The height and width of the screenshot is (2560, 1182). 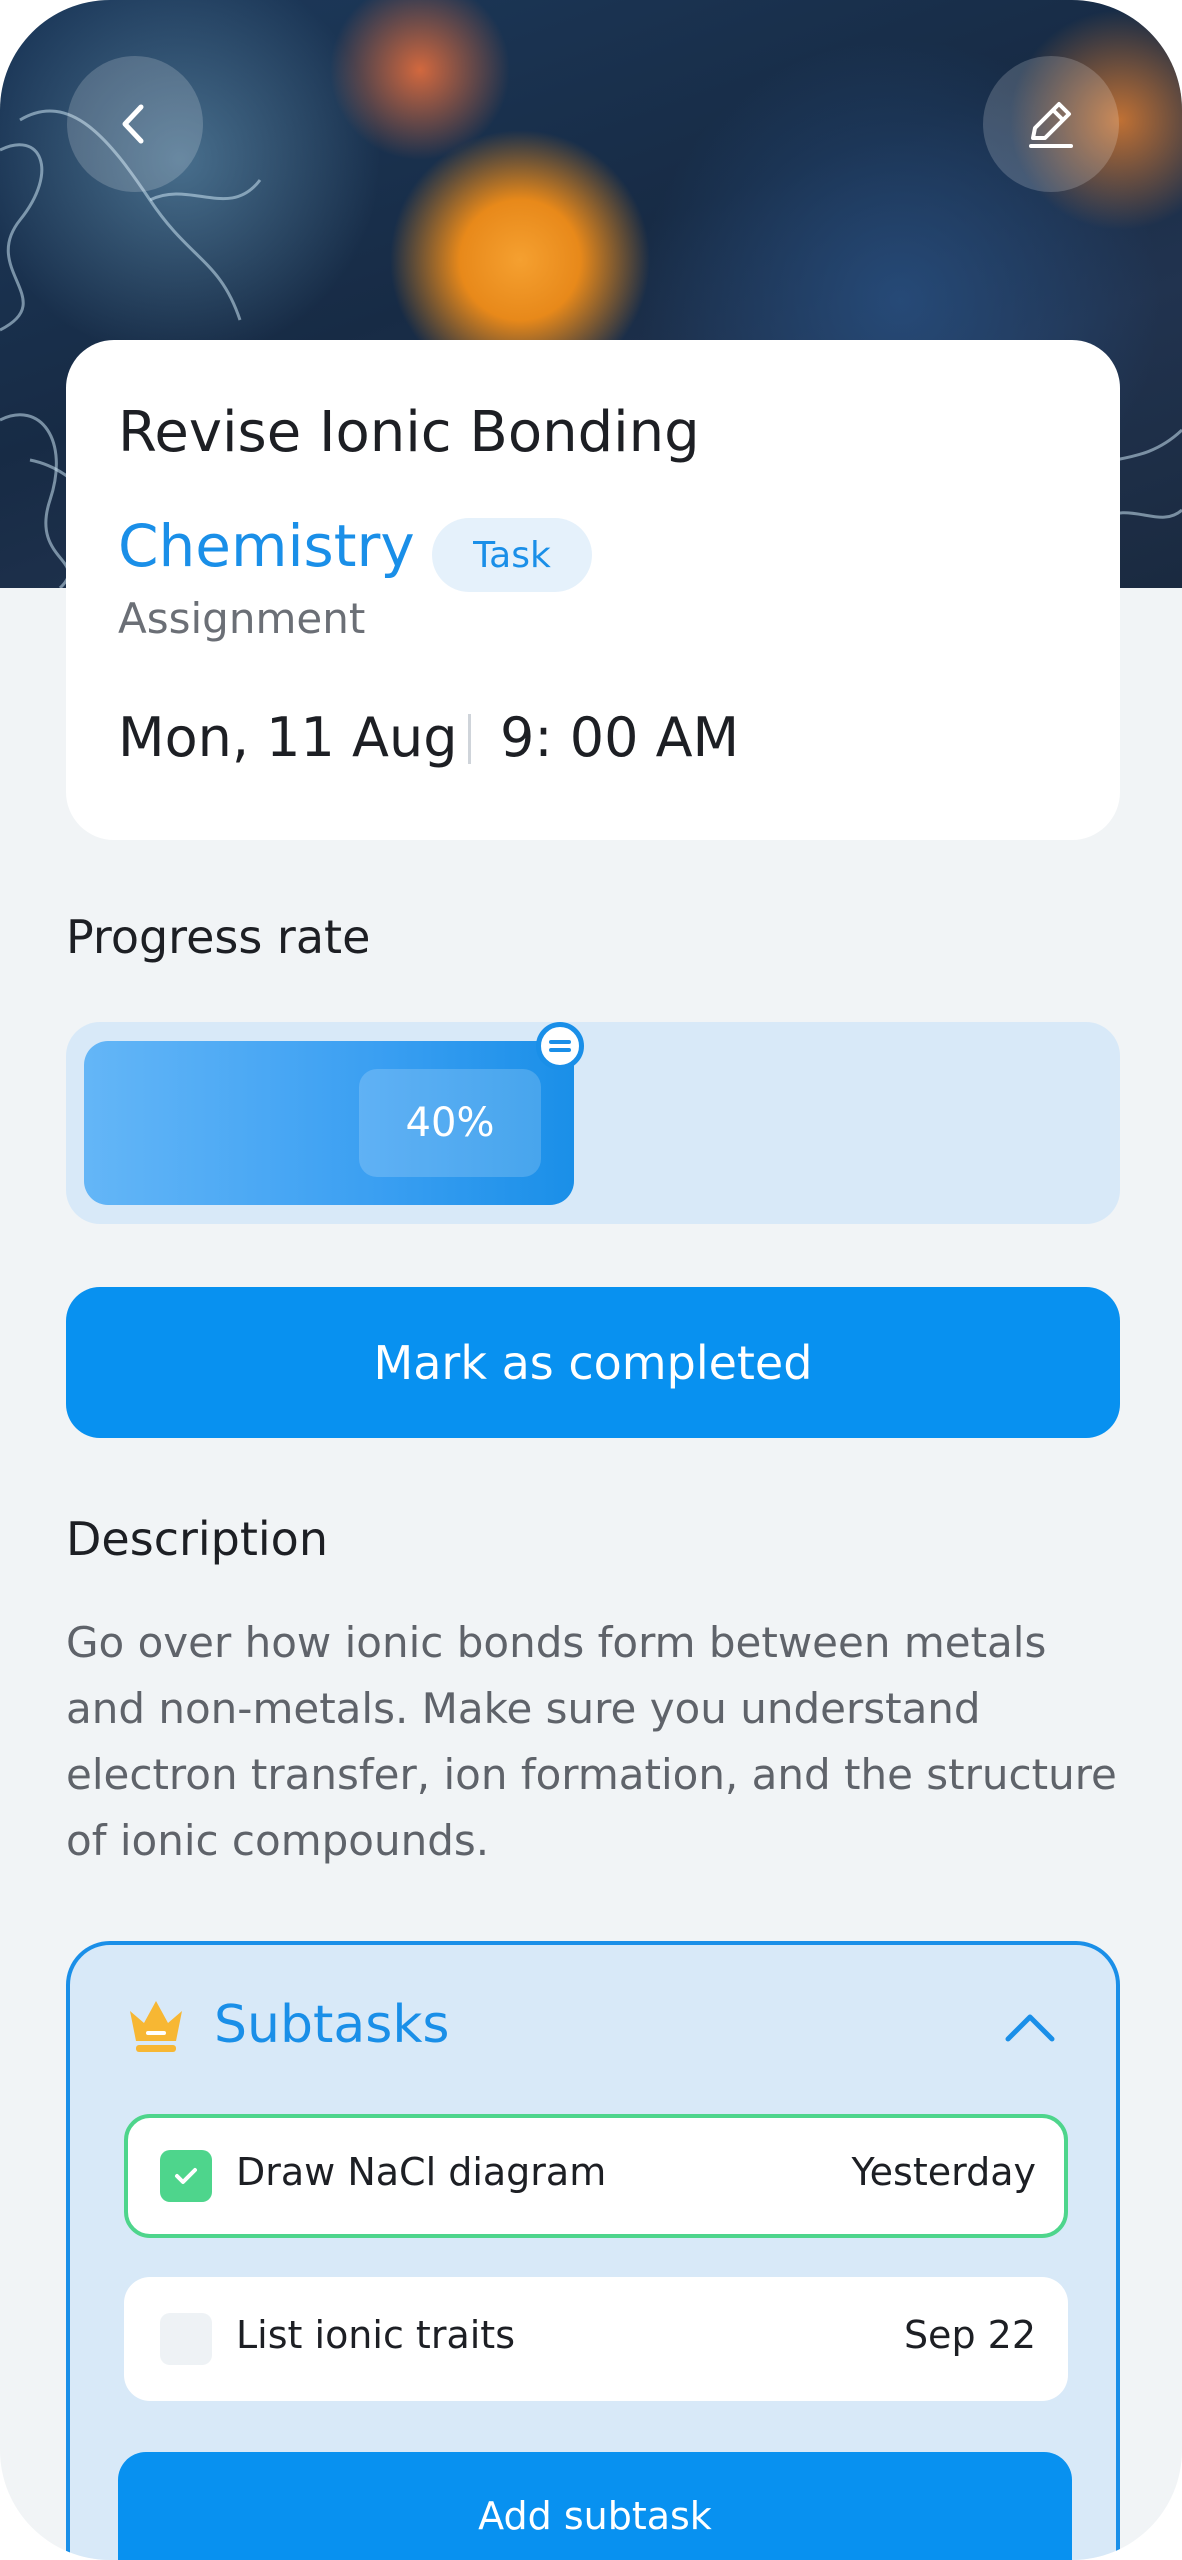 I want to click on task-time: 9: 00 AM, so click(x=620, y=737).